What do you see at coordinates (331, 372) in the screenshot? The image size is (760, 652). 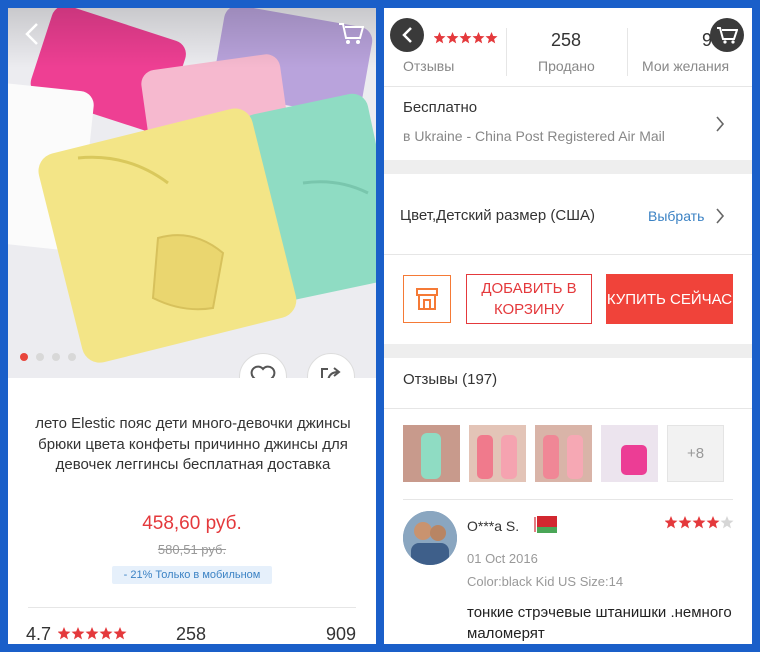 I see `share-icon` at bounding box center [331, 372].